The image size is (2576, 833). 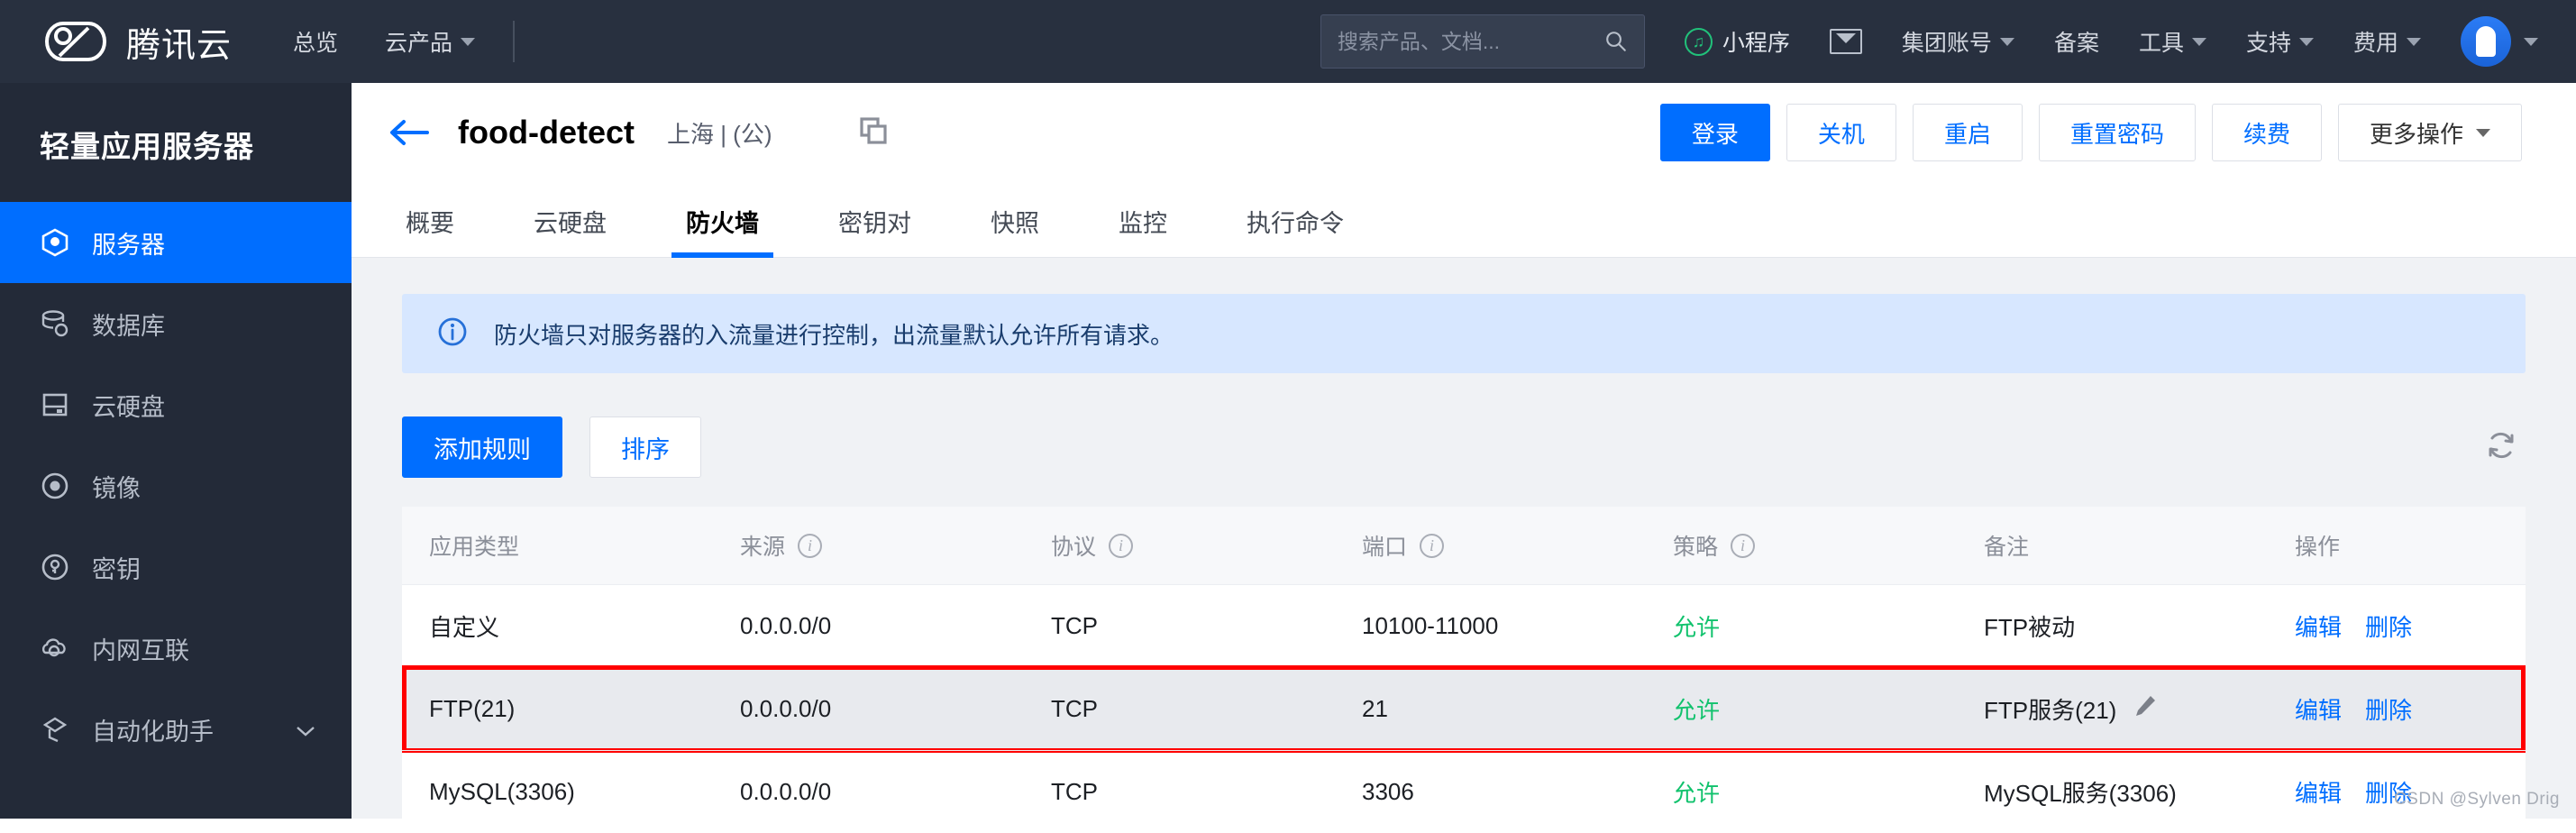 What do you see at coordinates (176, 405) in the screenshot?
I see `sidebar-item-cloud-disk: 云硬盘` at bounding box center [176, 405].